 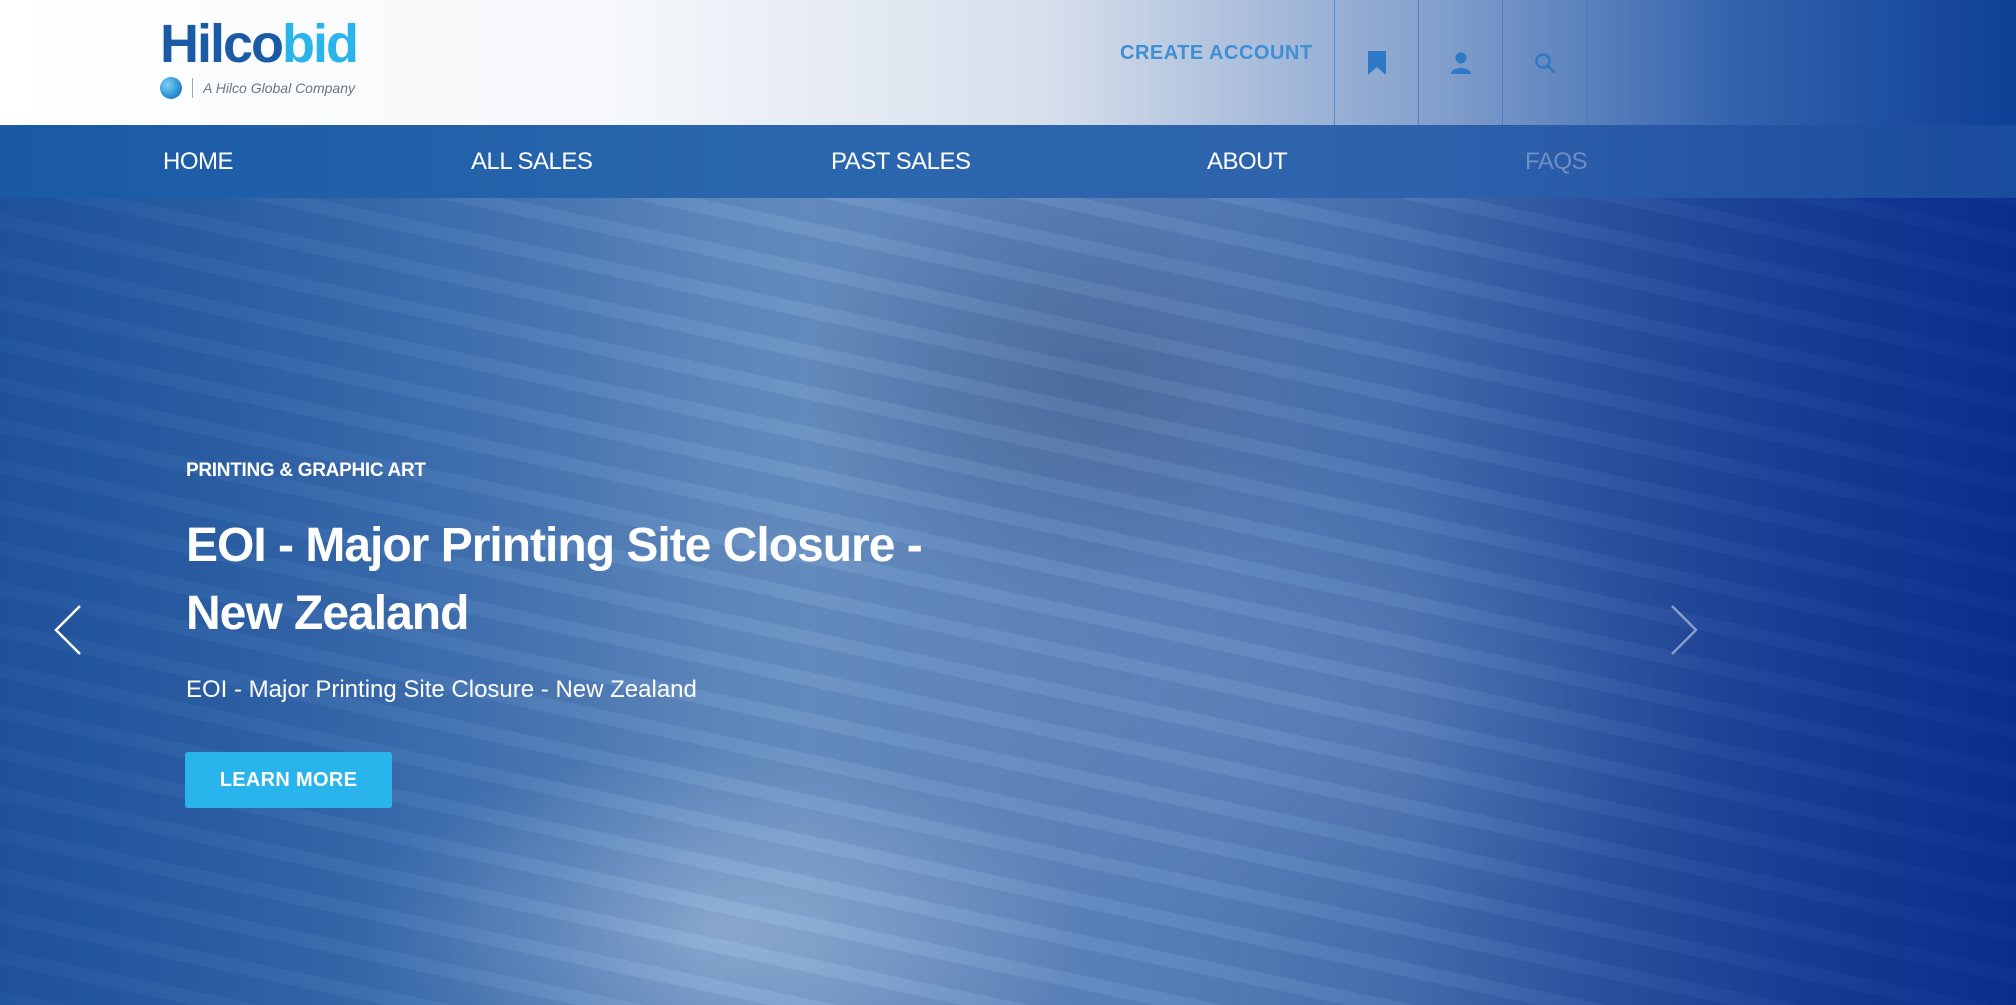 What do you see at coordinates (1216, 53) in the screenshot?
I see `create-account-link: CREATE ACCOUNT` at bounding box center [1216, 53].